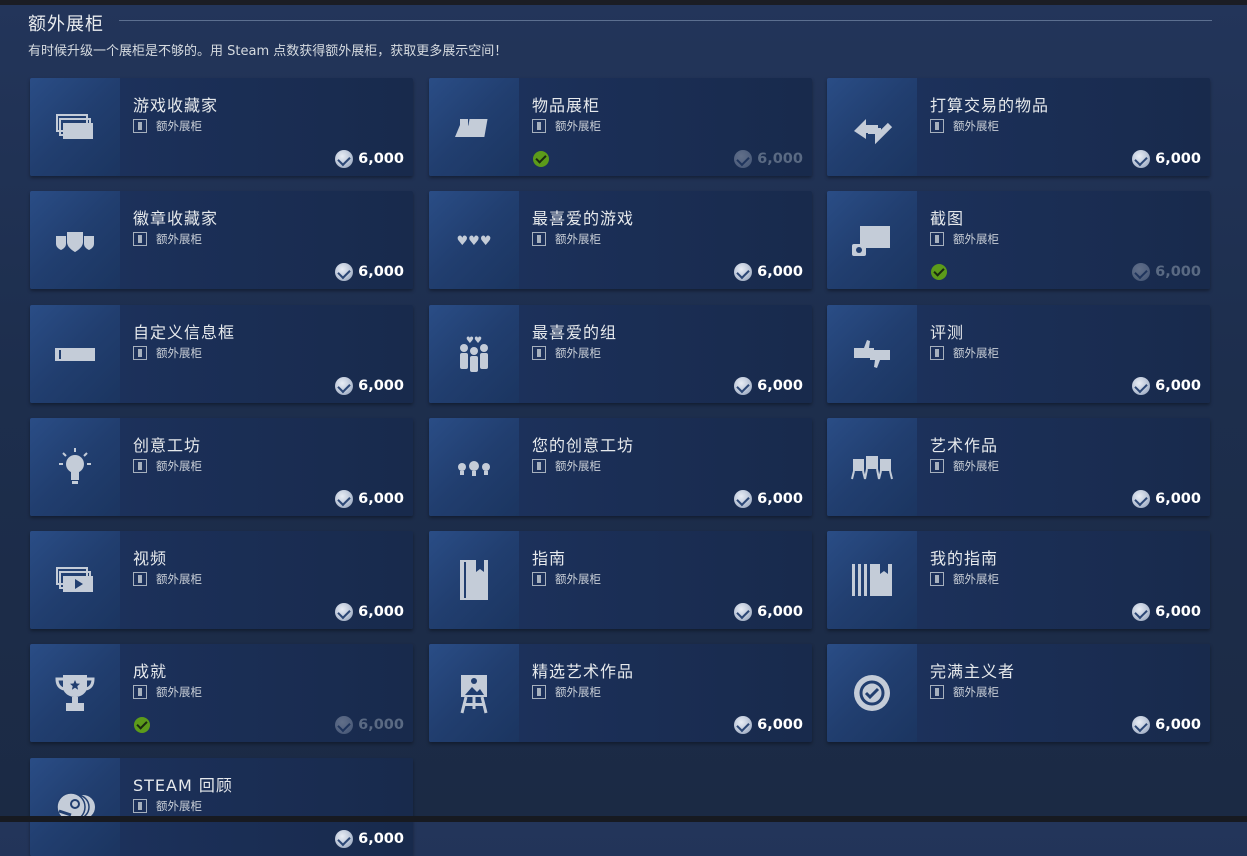  What do you see at coordinates (620, 240) in the screenshot?
I see `showcase-item-card: ♥♥♥ 最喜爱的游戏 额外展柜 6,000` at bounding box center [620, 240].